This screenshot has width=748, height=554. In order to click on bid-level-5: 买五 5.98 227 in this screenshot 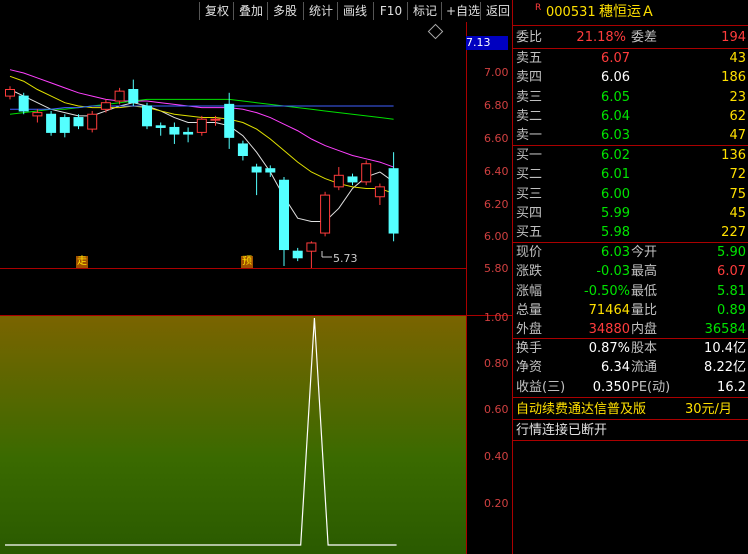, I will do `click(630, 232)`.